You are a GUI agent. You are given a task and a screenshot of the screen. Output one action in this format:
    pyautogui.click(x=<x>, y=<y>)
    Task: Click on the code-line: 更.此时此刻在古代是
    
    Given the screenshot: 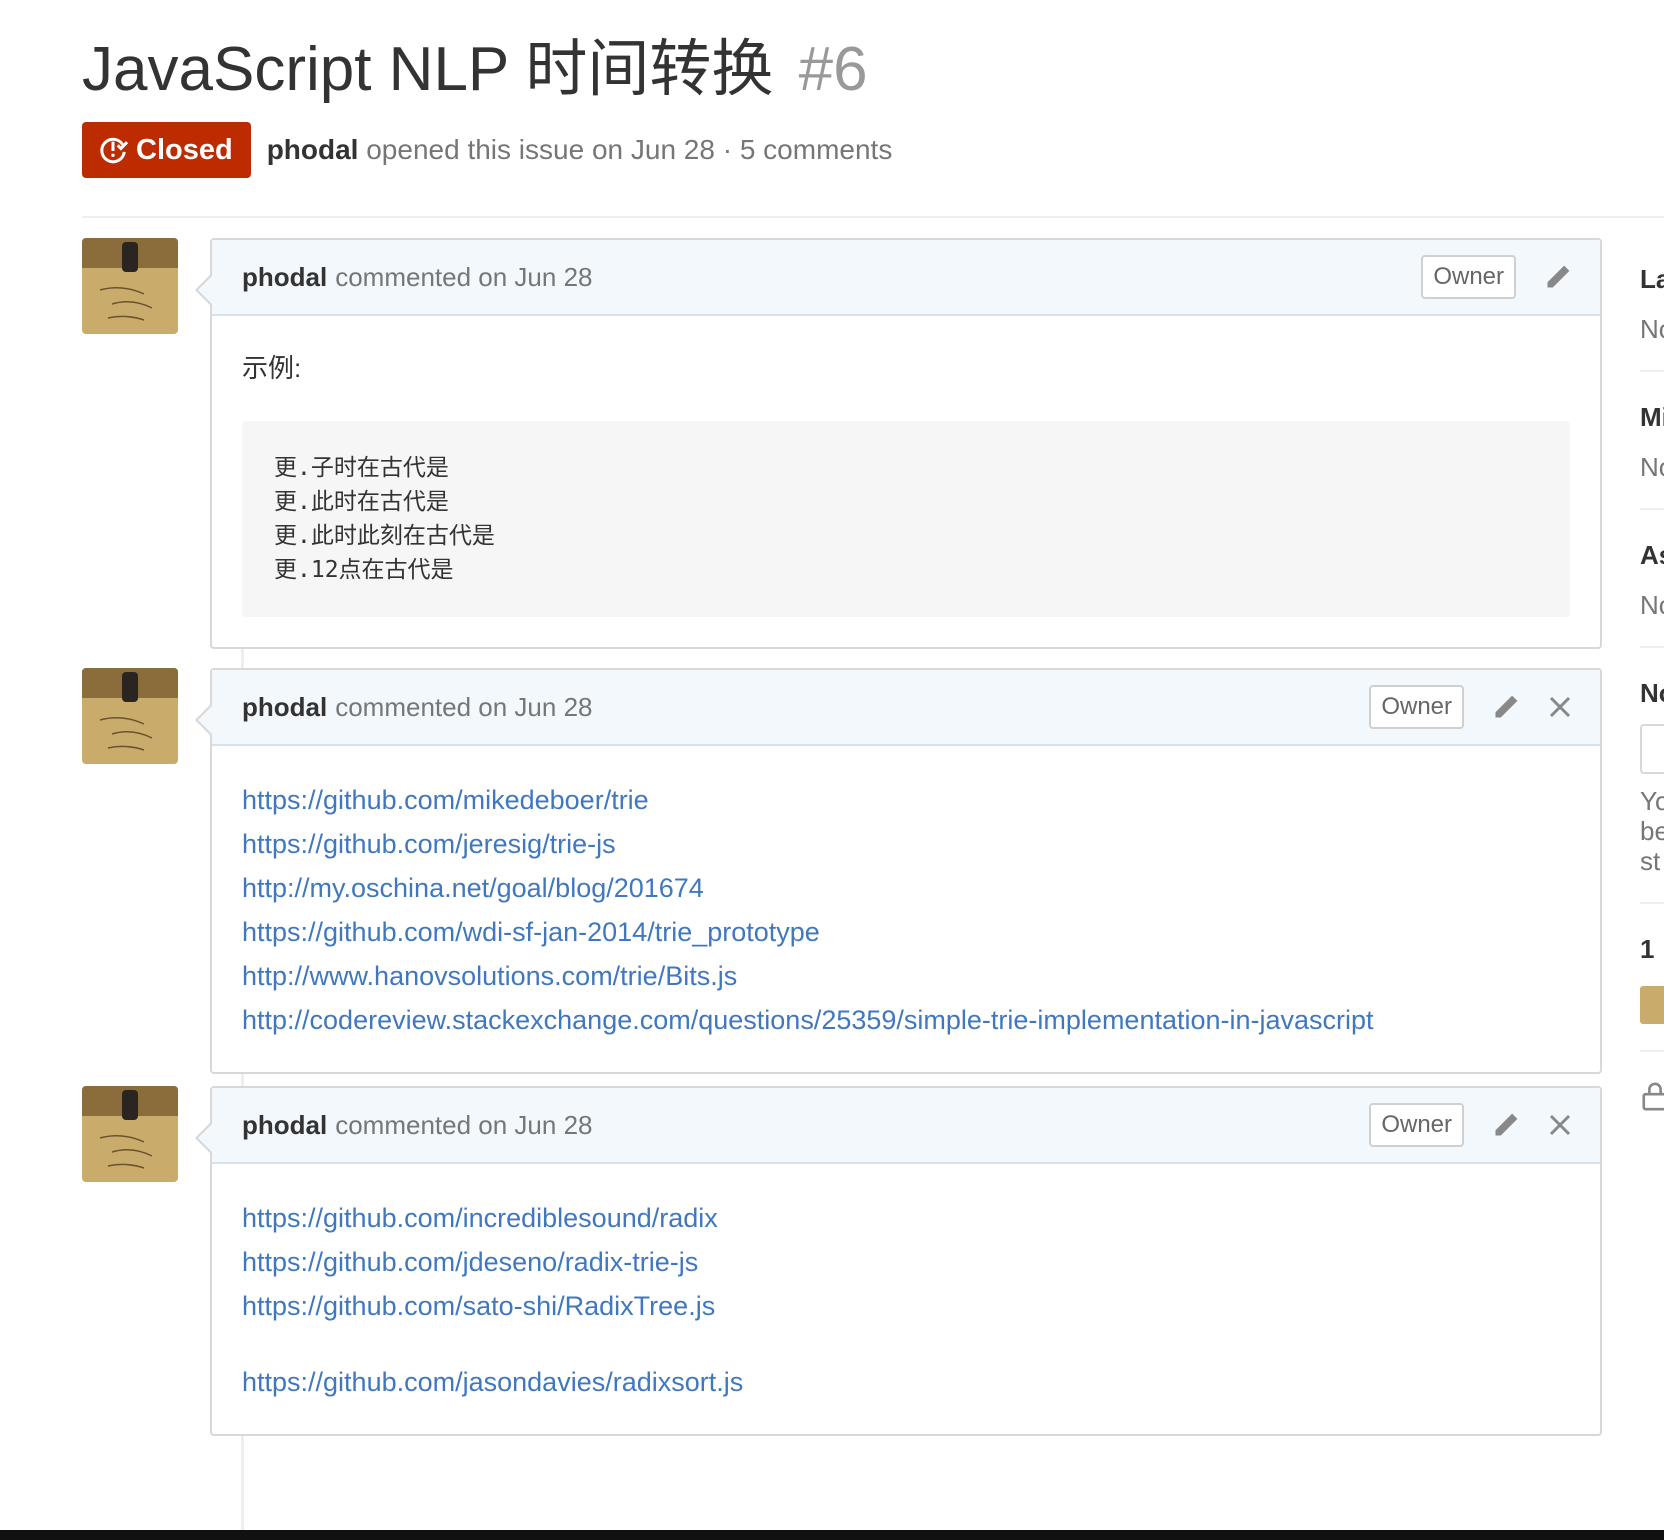 What is the action you would take?
    pyautogui.click(x=384, y=536)
    